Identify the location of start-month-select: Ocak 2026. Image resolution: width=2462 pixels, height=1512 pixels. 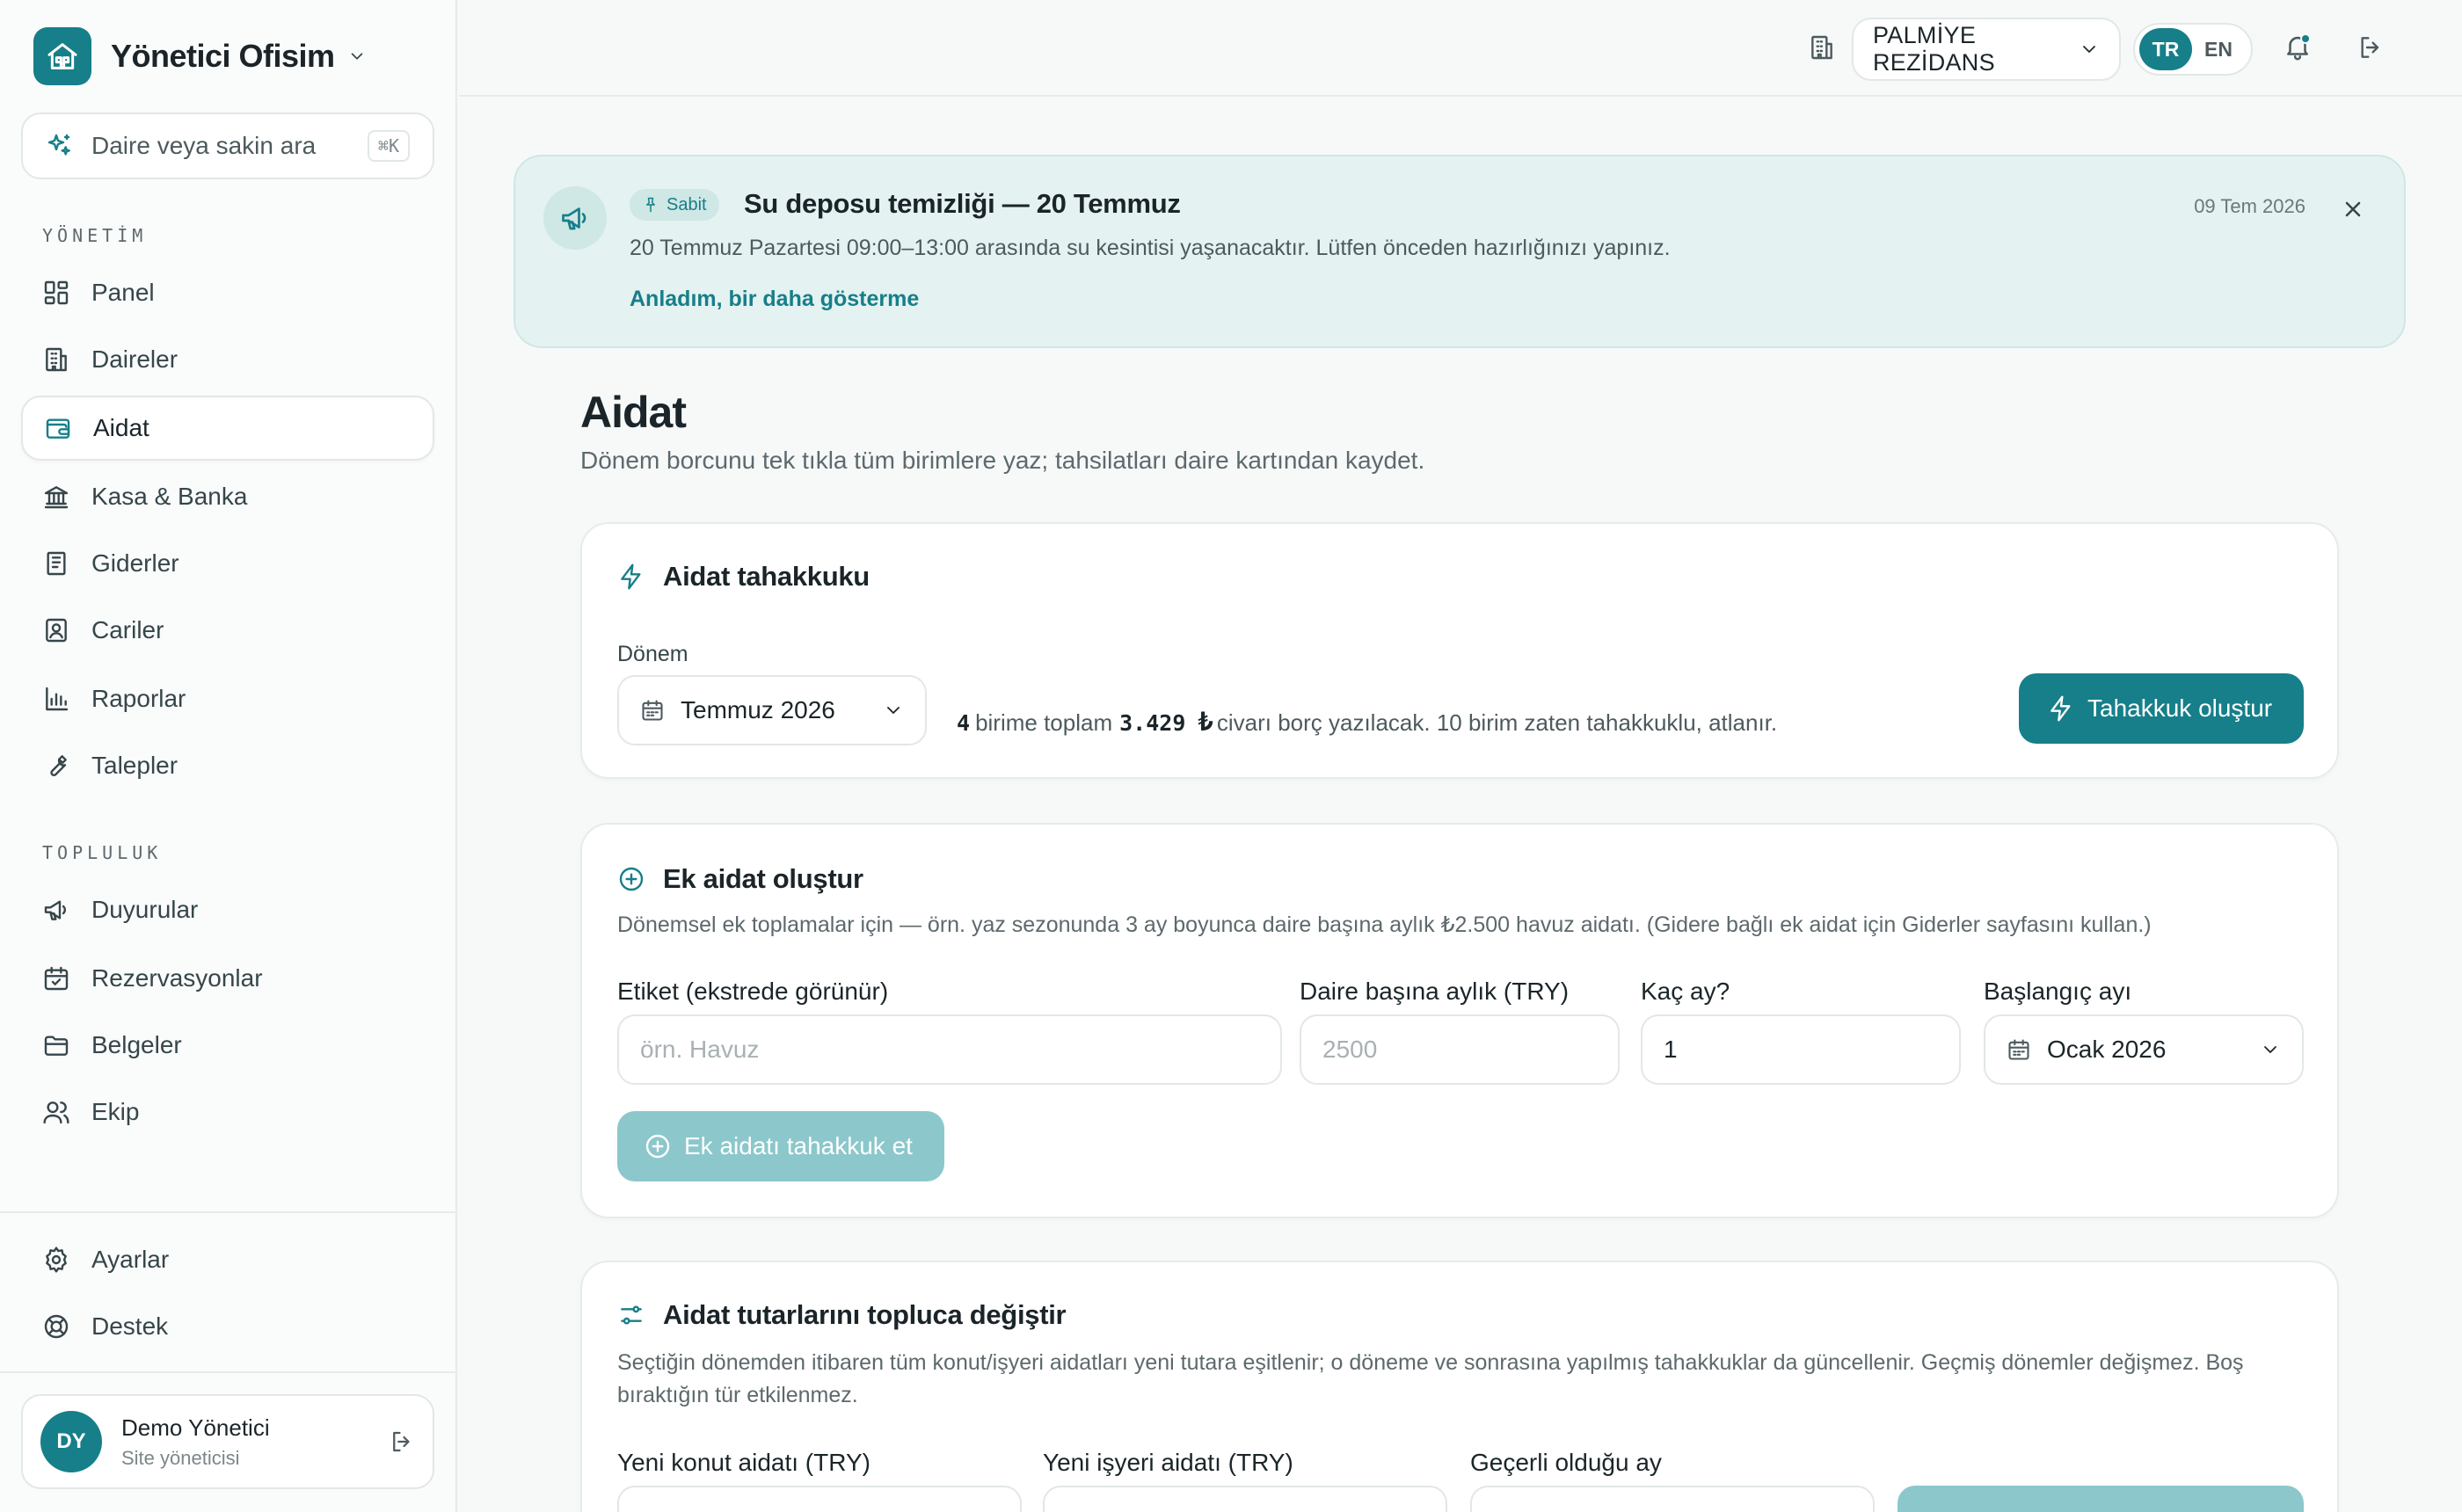
(2144, 1050).